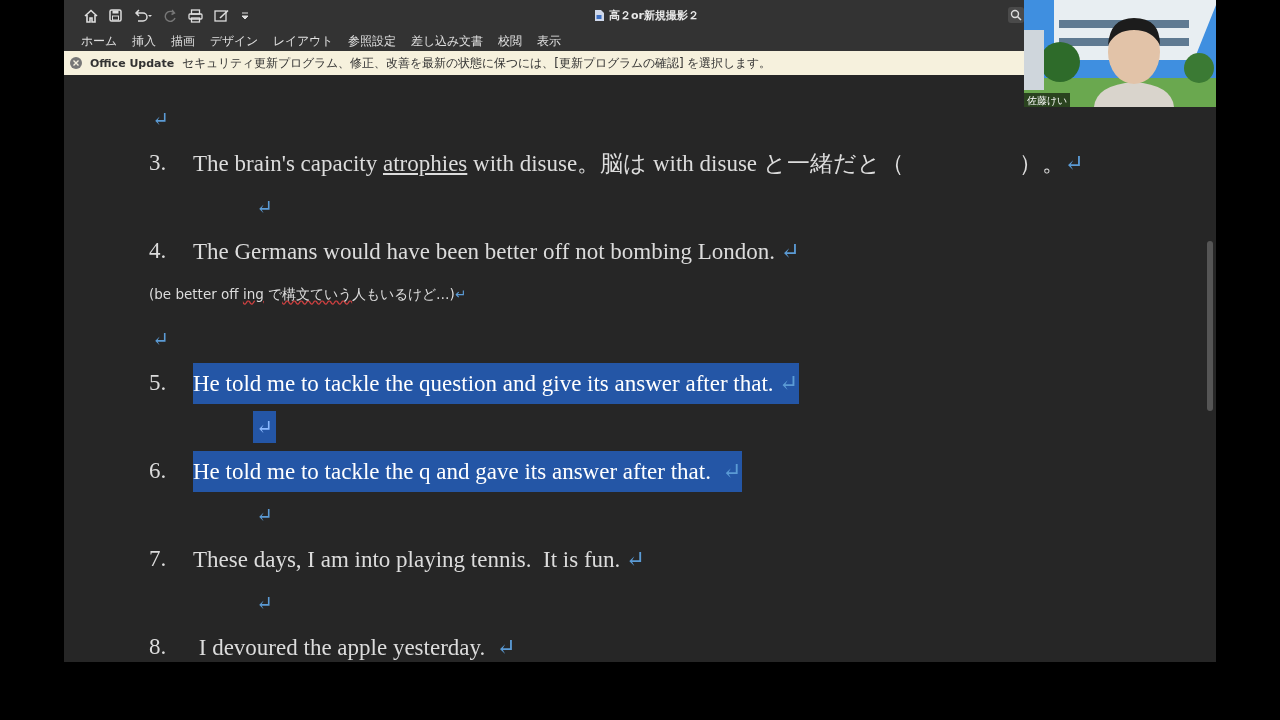  What do you see at coordinates (158, 251) in the screenshot?
I see `list-number: 4.` at bounding box center [158, 251].